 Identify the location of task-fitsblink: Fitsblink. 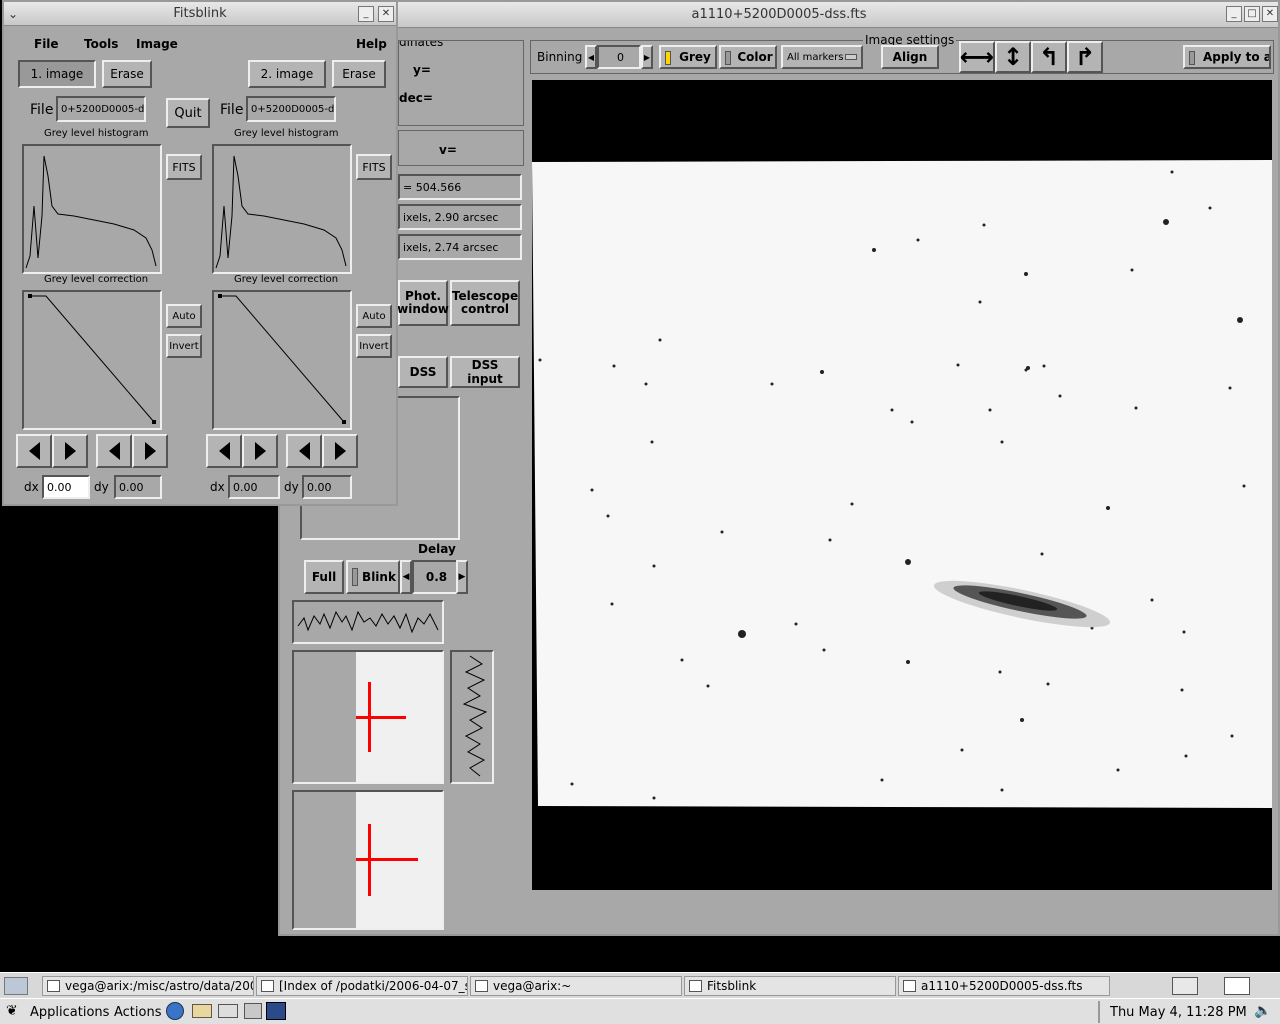
(790, 986).